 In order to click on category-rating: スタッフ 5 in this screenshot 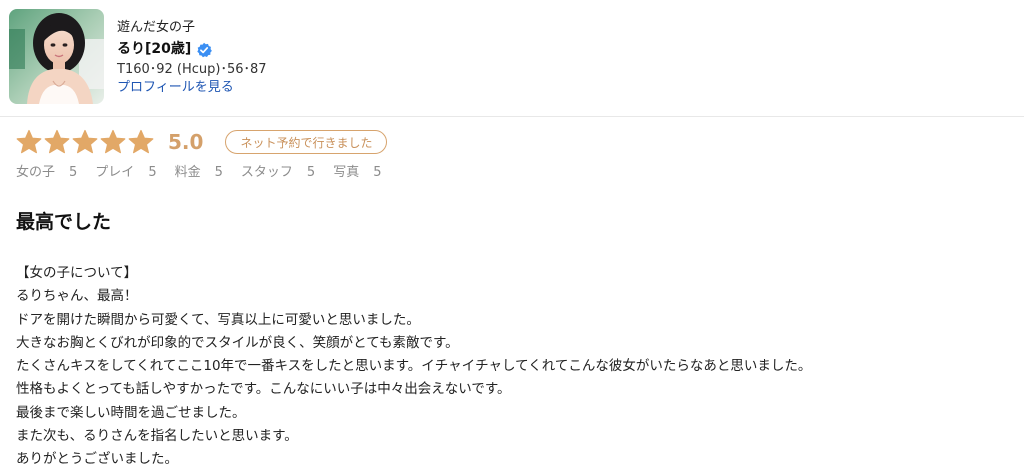, I will do `click(278, 173)`.